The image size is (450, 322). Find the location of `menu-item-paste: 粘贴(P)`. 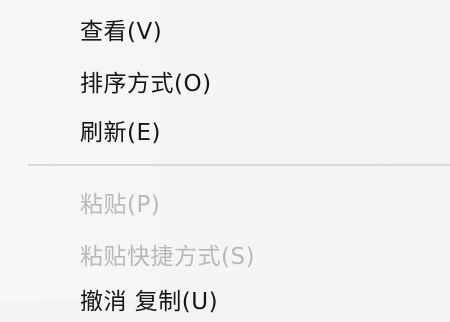

menu-item-paste: 粘贴(P) is located at coordinates (120, 205).